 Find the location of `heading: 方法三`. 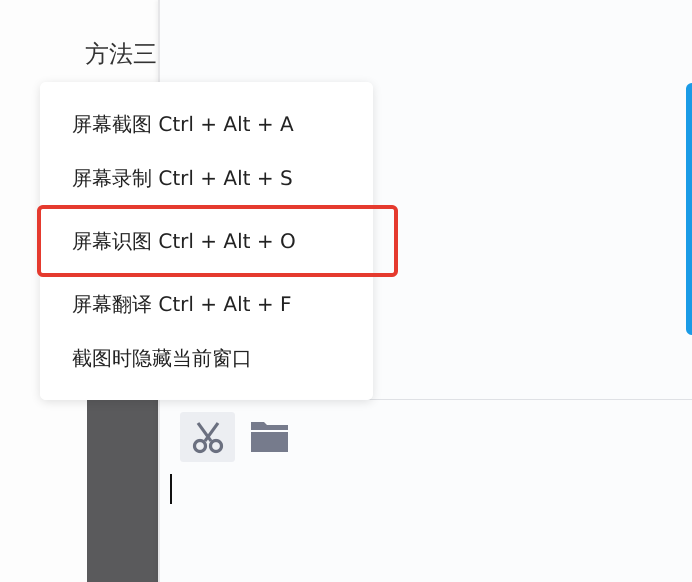

heading: 方法三 is located at coordinates (121, 54).